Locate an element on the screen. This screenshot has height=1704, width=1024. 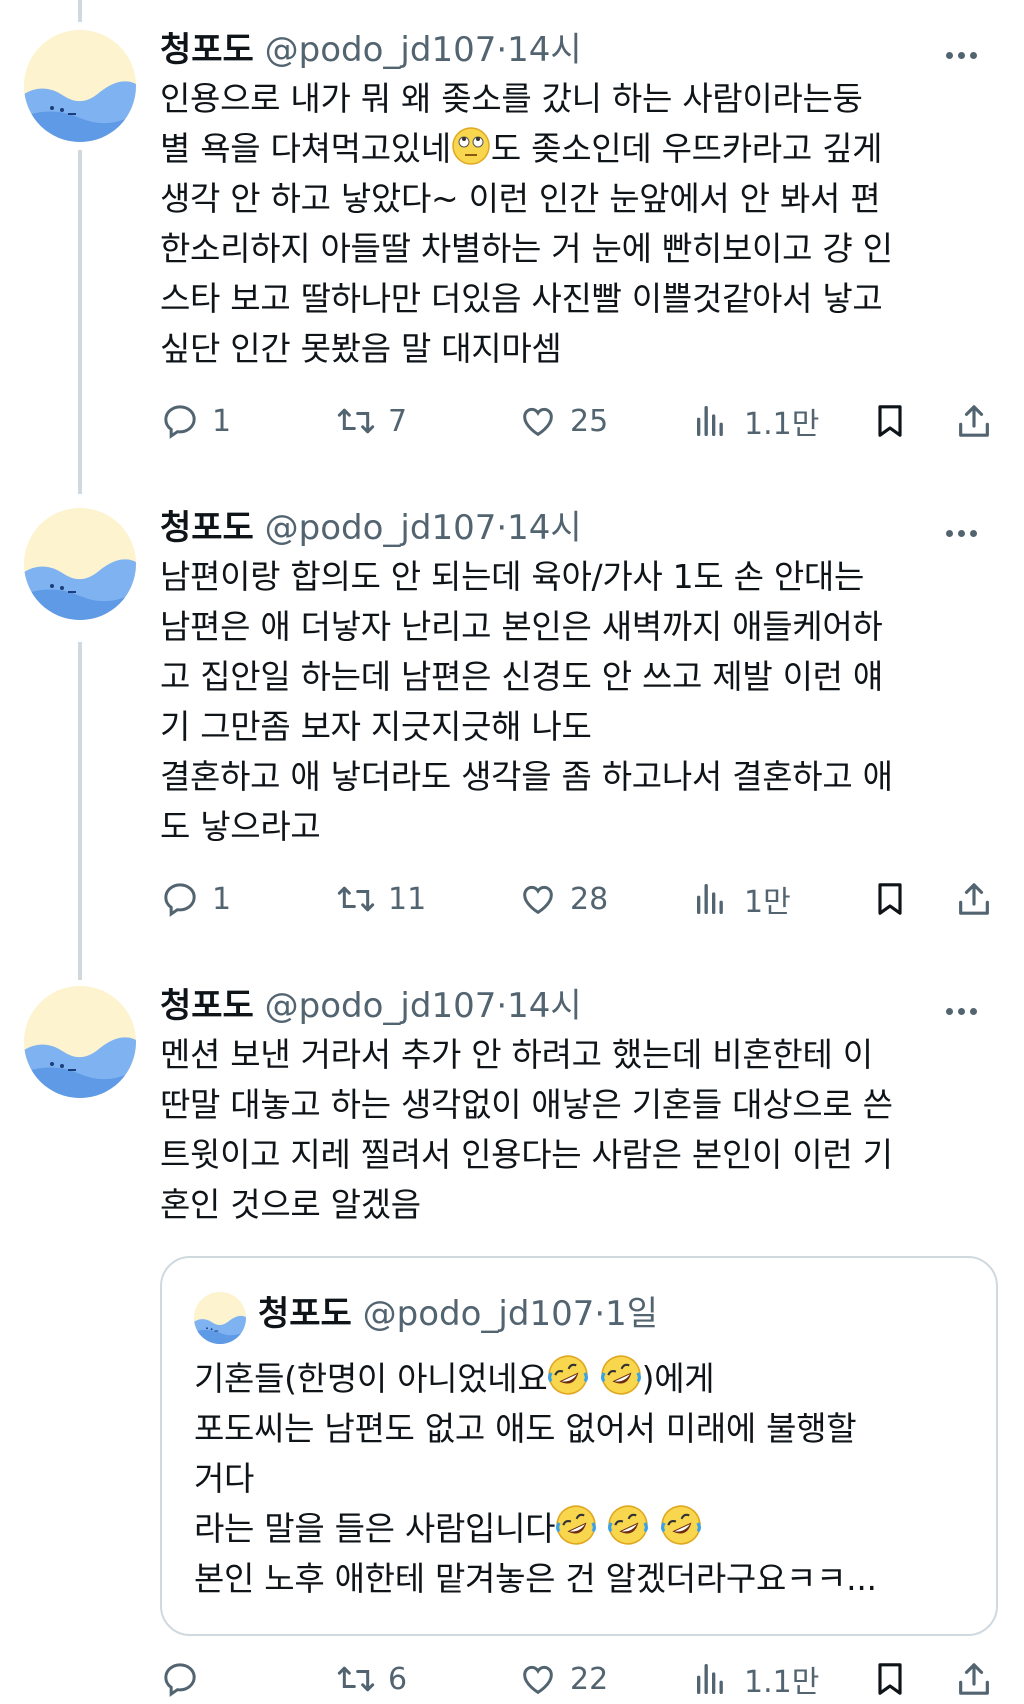
like-button: 22 is located at coordinates (563, 1679).